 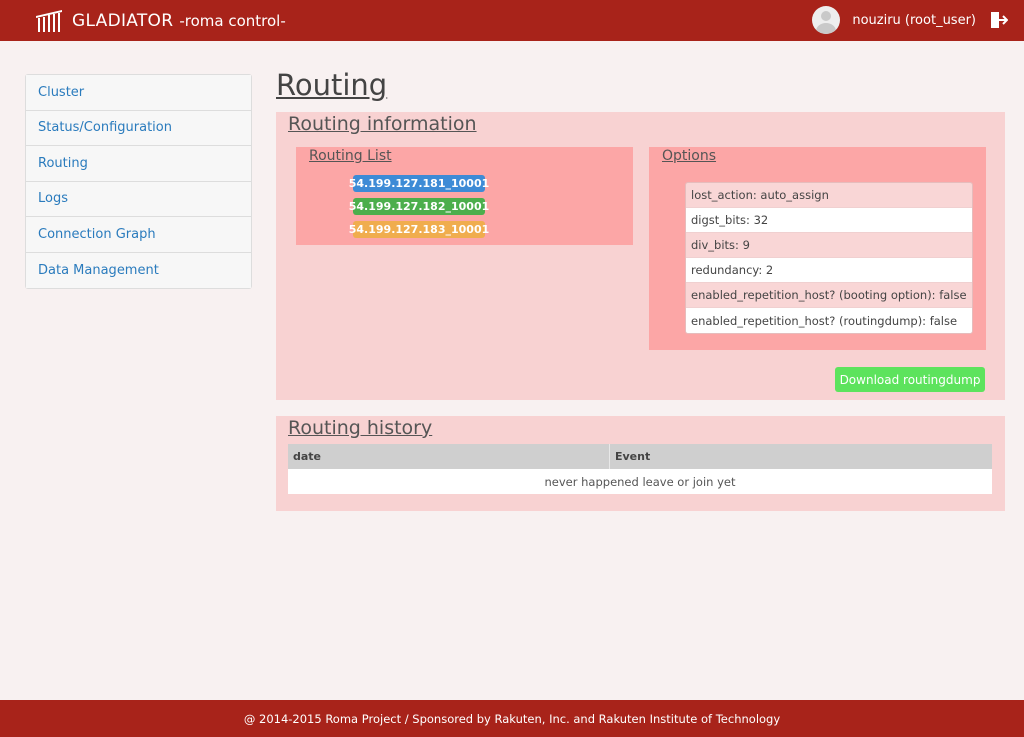 I want to click on routing-information-title: Routing information, so click(x=382, y=124).